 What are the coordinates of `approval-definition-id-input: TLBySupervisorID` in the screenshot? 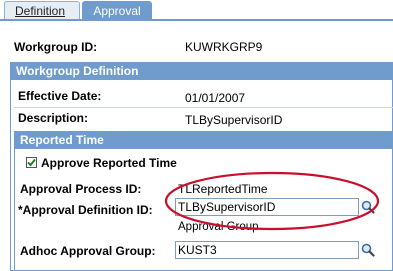 It's located at (267, 207).